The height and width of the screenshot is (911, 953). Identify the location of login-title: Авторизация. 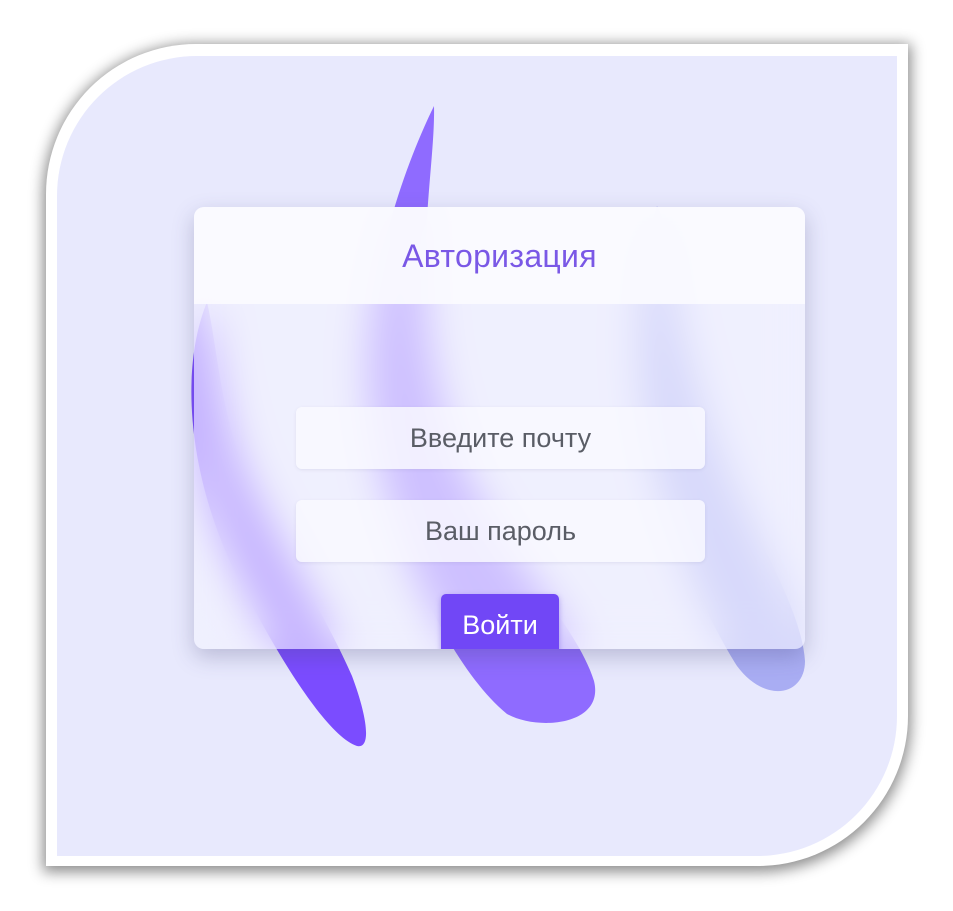
(499, 256).